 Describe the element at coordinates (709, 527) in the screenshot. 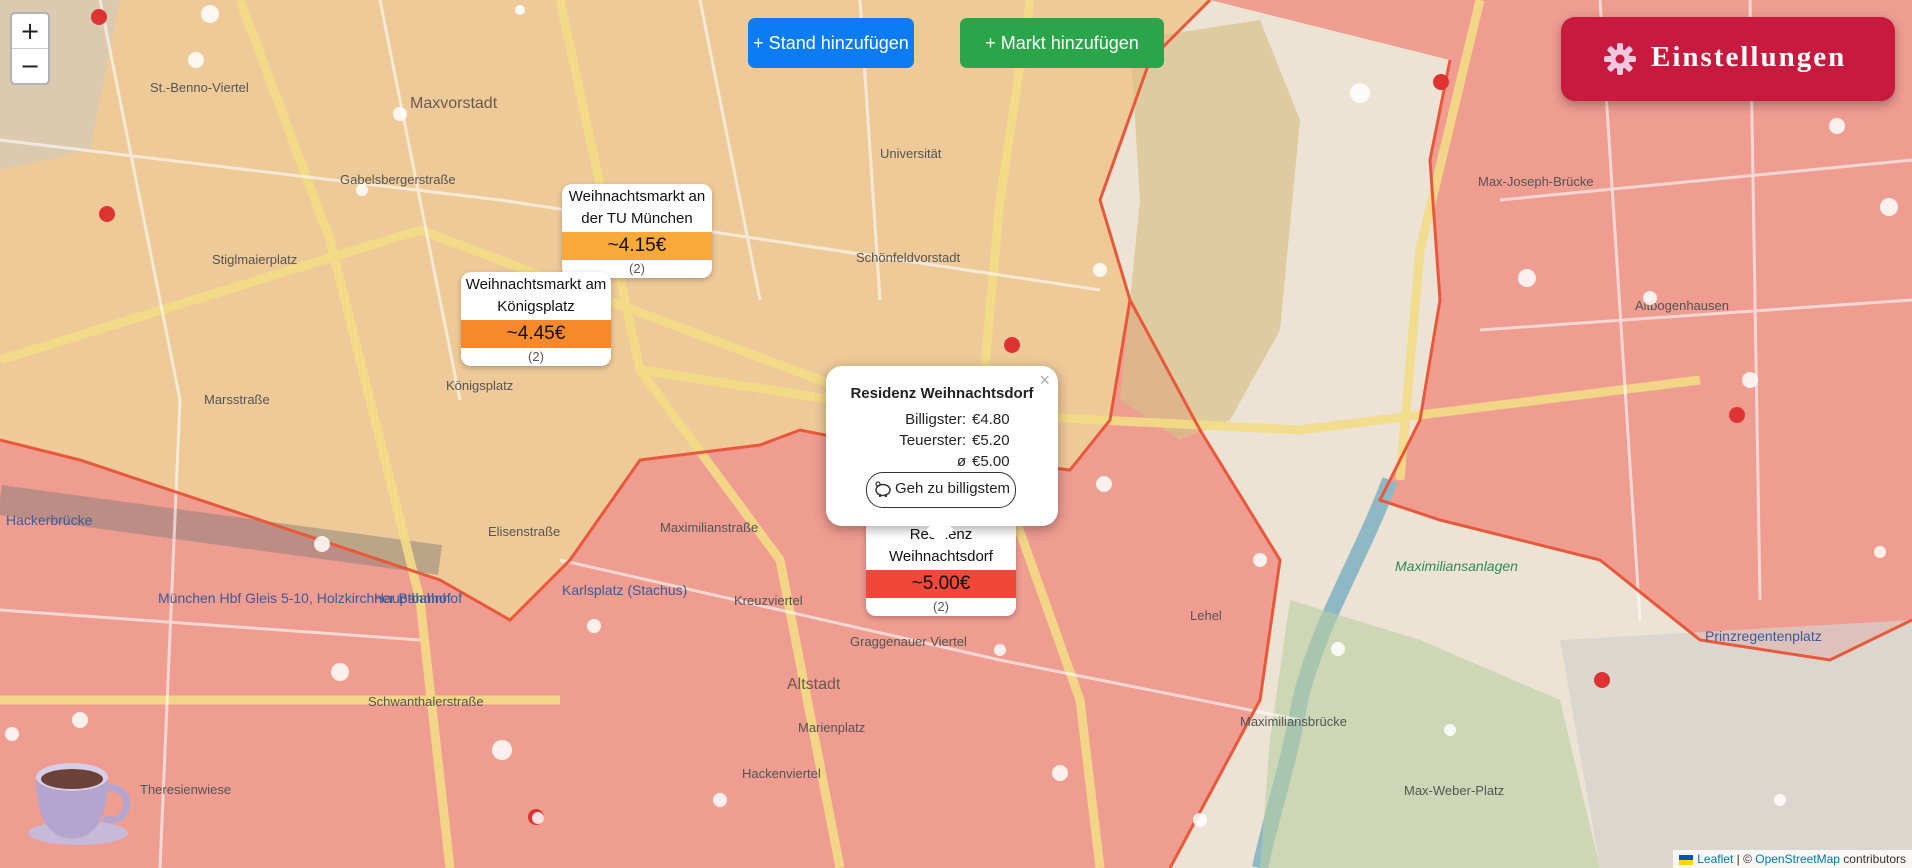

I see `place-label: Maximilianstraße` at that location.